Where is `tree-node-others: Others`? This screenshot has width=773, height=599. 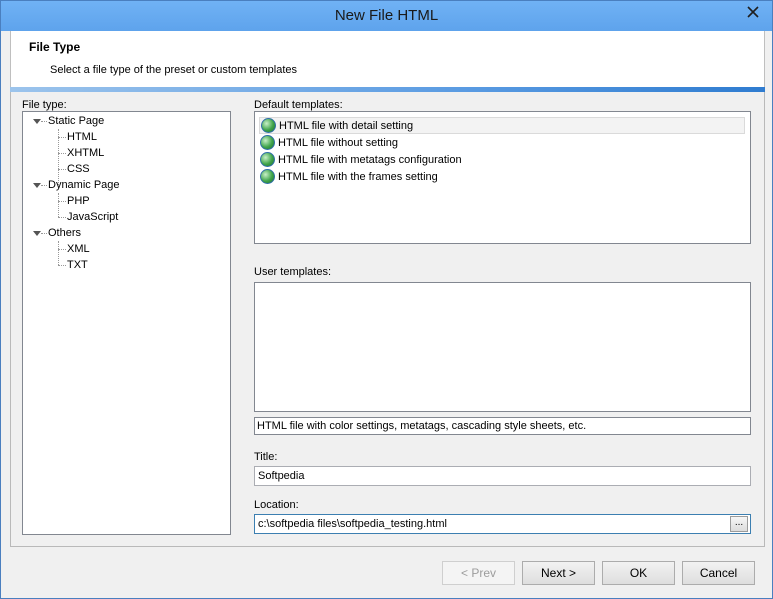 tree-node-others: Others is located at coordinates (64, 233).